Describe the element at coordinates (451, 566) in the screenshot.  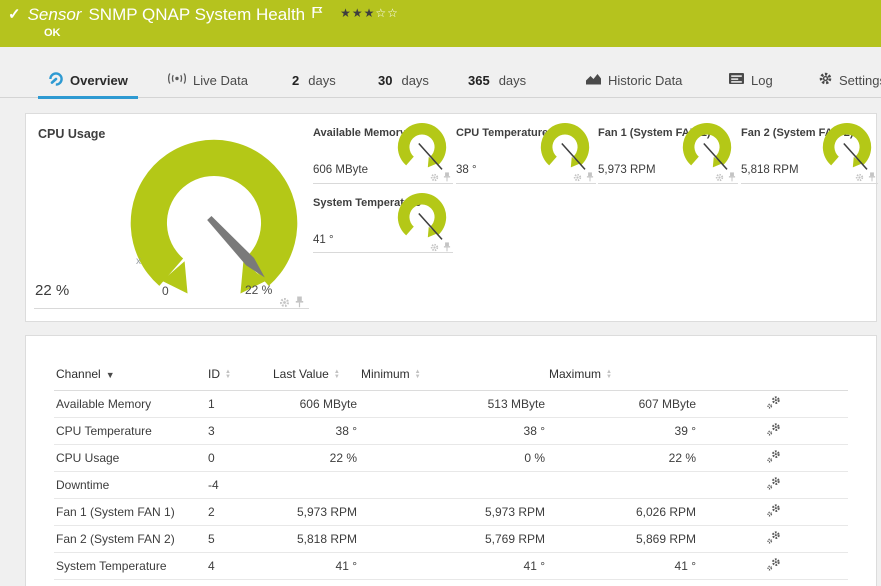
I see `table-row: System Temperature 4 41 ° 41 ° 41 °` at that location.